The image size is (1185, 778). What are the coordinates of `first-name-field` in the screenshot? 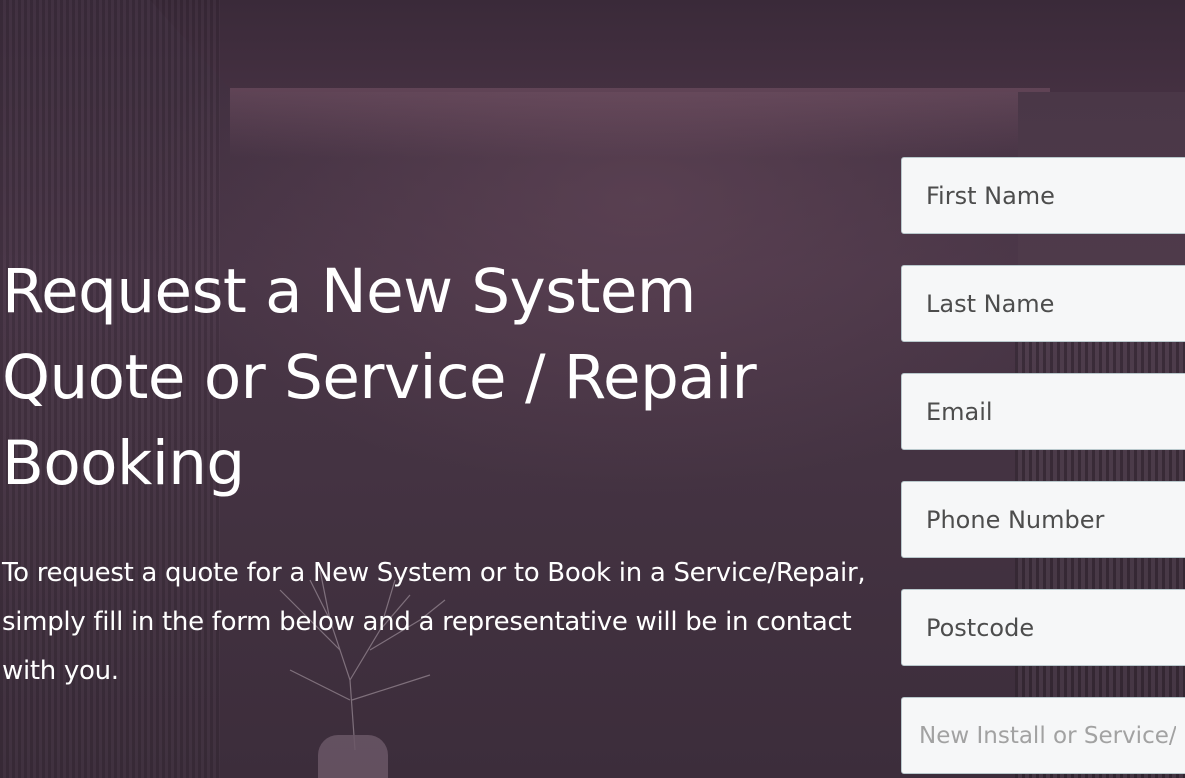 It's located at (1043, 195).